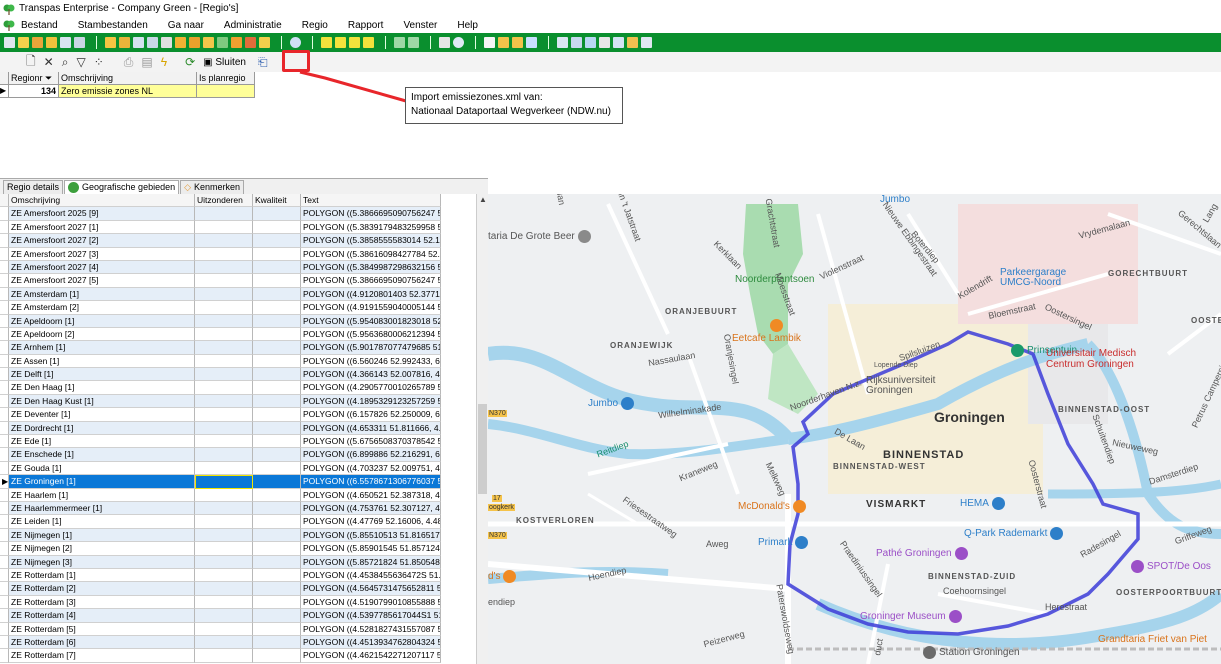 The image size is (1221, 664). I want to click on cell-text: POLYGON ((4.753761 52.307127, 4.7, so click(371, 508).